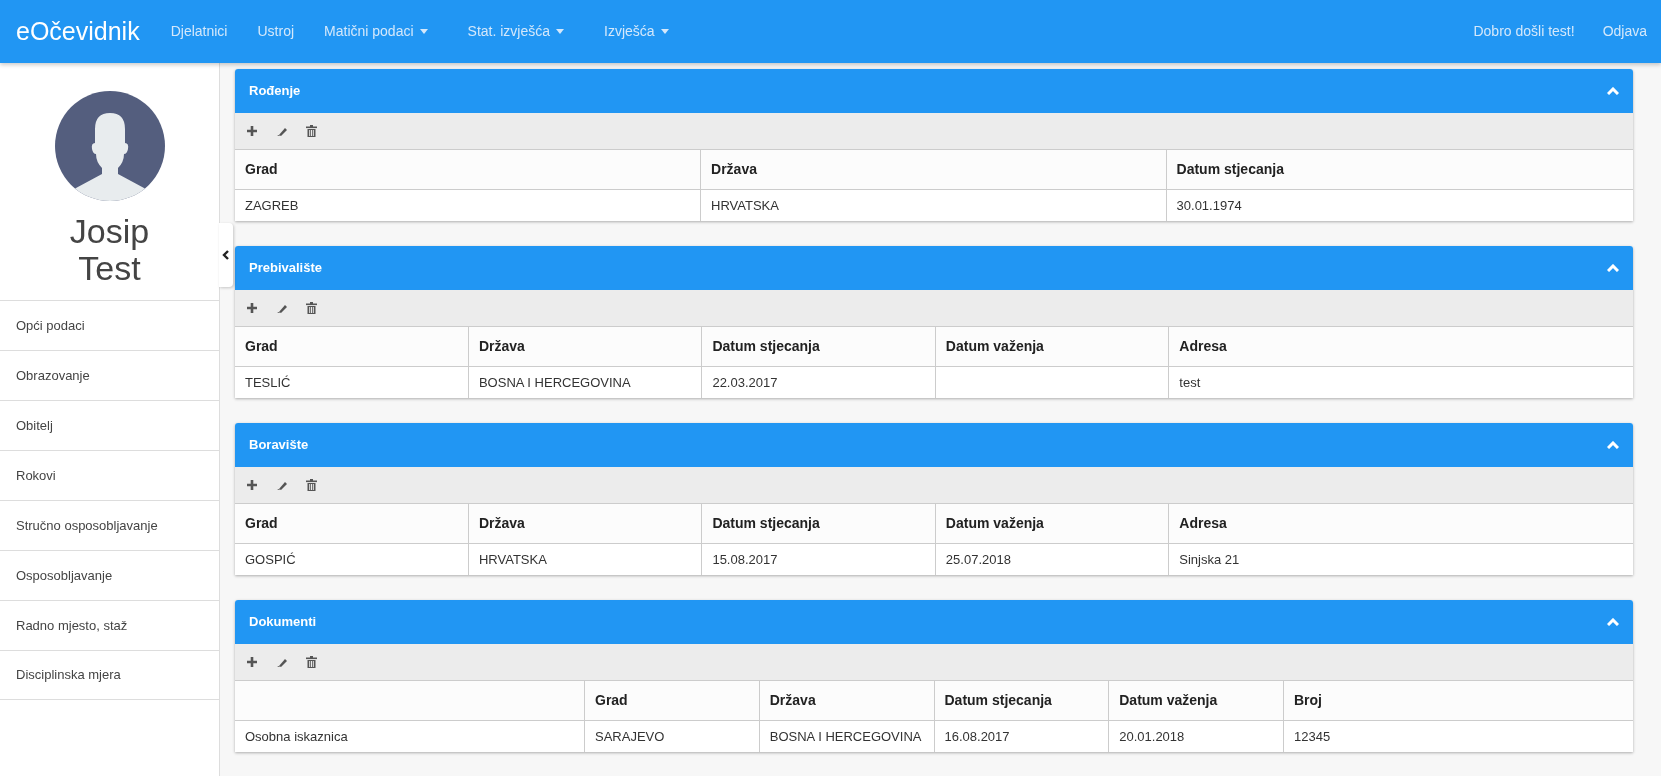 The image size is (1661, 776). Describe the element at coordinates (283, 622) in the screenshot. I see `panel-title: Dokumenti` at that location.